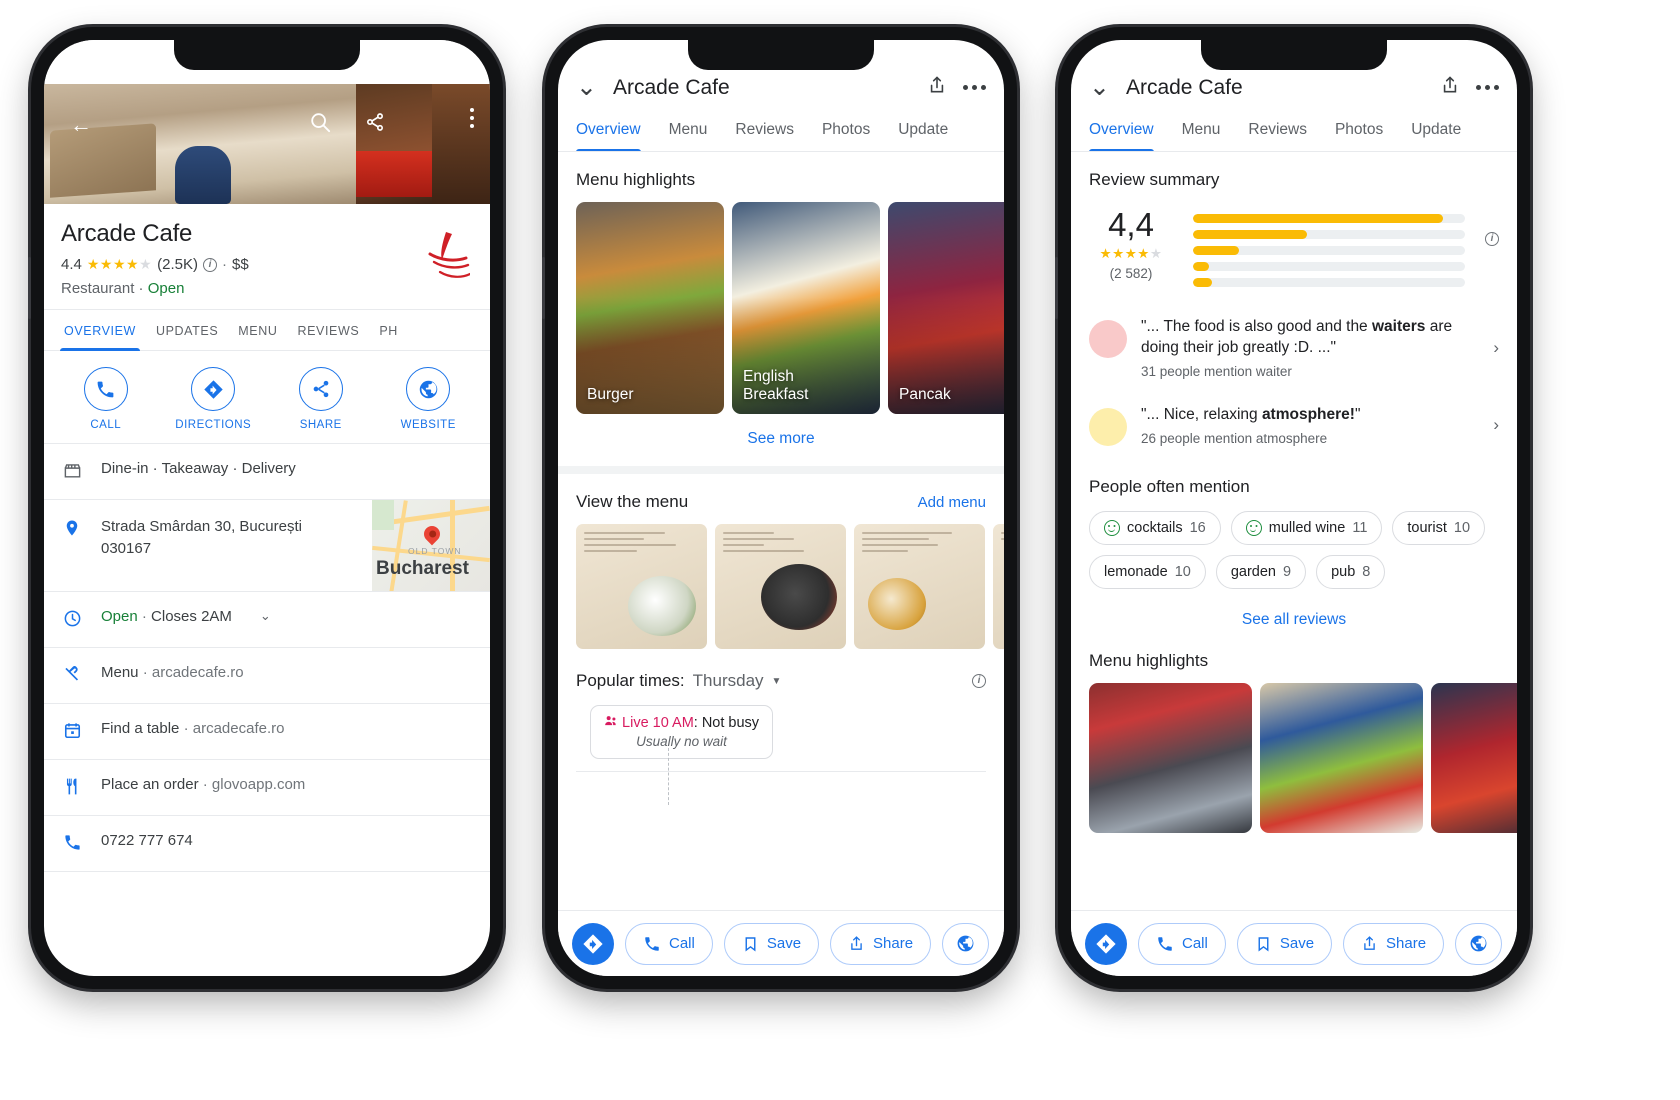 The height and width of the screenshot is (1100, 1680). Describe the element at coordinates (1155, 527) in the screenshot. I see `mention-chip: cocktails 16` at that location.